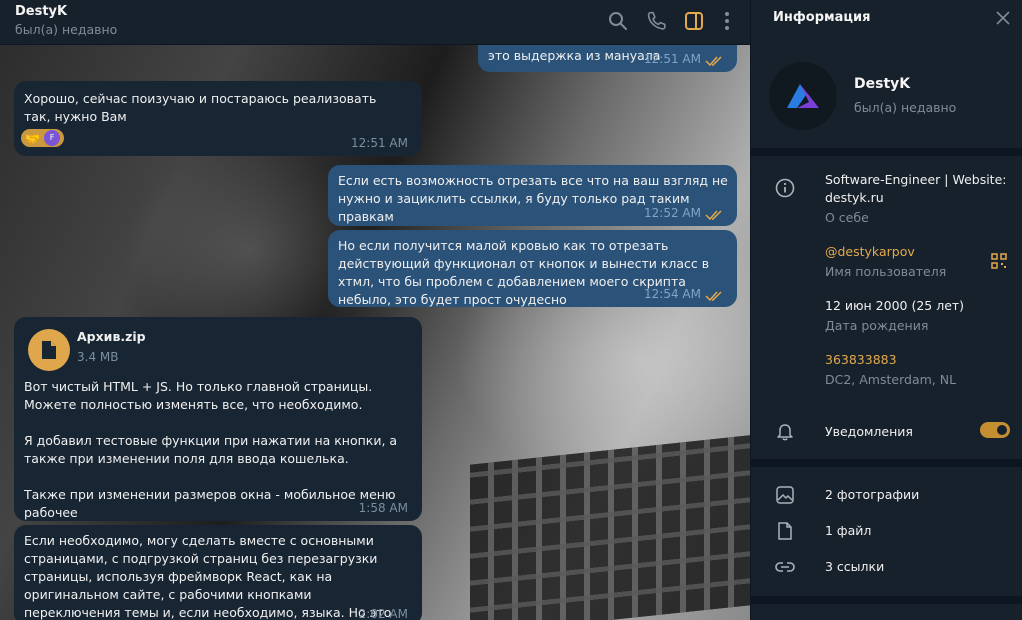 Image resolution: width=1022 pixels, height=620 pixels. Describe the element at coordinates (727, 21) in the screenshot. I see `more-vertical-icon` at that location.